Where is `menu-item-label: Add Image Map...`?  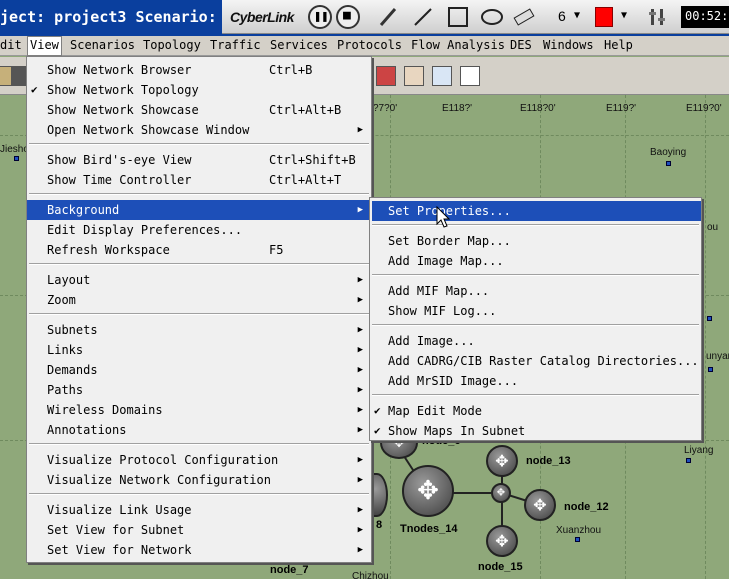 menu-item-label: Add Image Map... is located at coordinates (446, 261).